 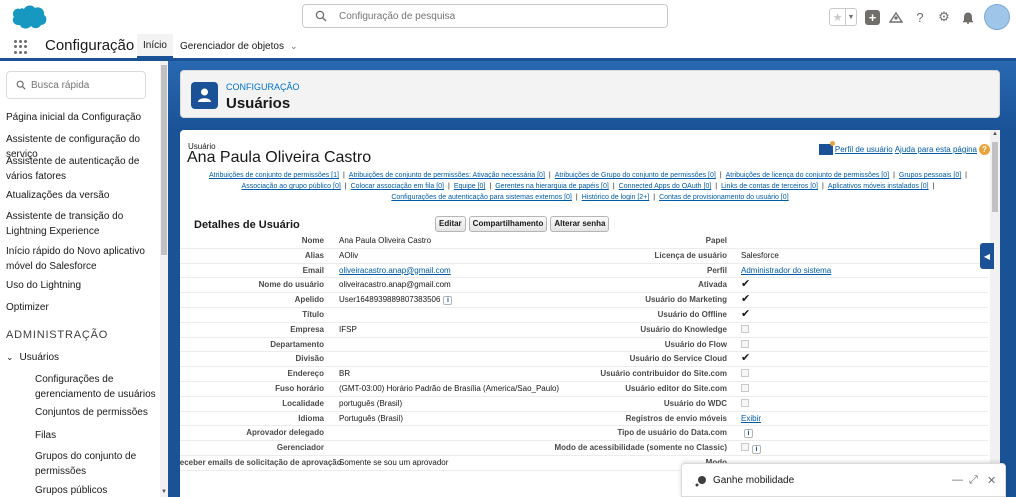 I want to click on field-value: português (Brasil), so click(x=370, y=403).